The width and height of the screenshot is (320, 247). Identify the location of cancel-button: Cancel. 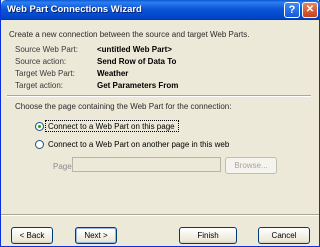
(284, 235).